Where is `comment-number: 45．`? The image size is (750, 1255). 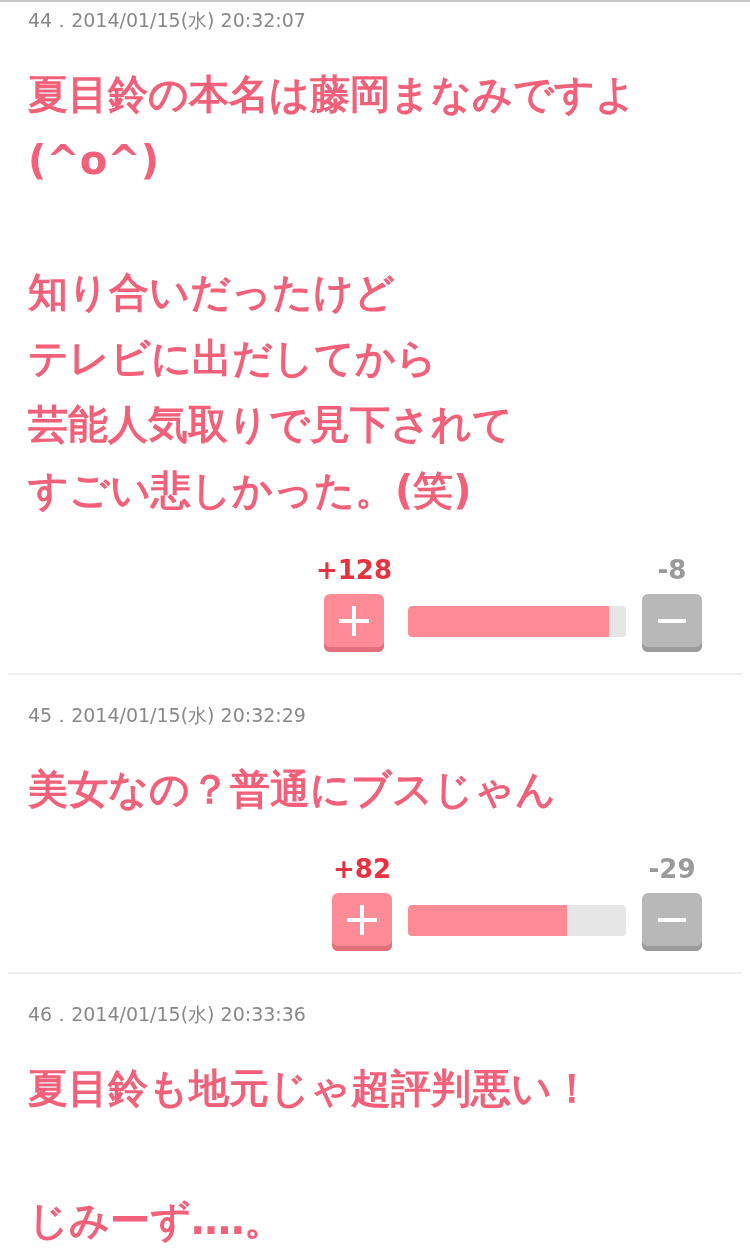 comment-number: 45． is located at coordinates (50, 715).